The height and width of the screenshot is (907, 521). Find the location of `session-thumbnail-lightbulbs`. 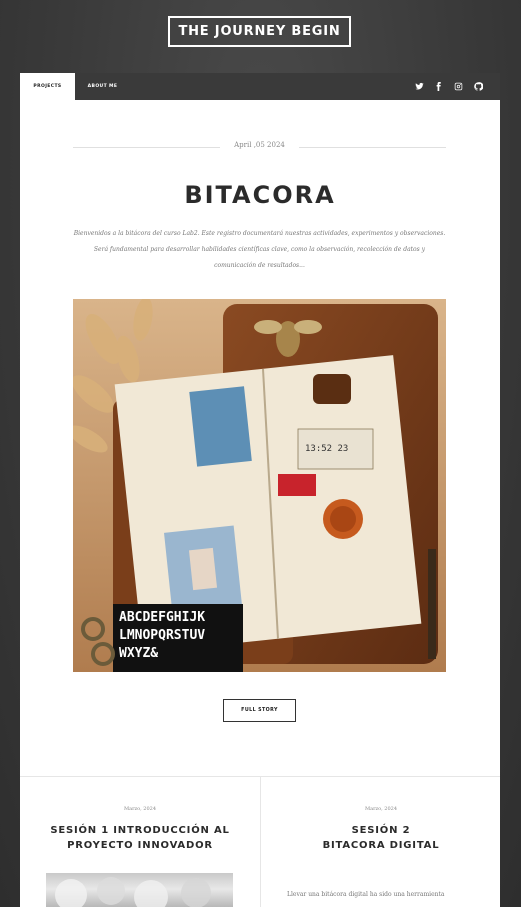

session-thumbnail-lightbulbs is located at coordinates (139, 890).